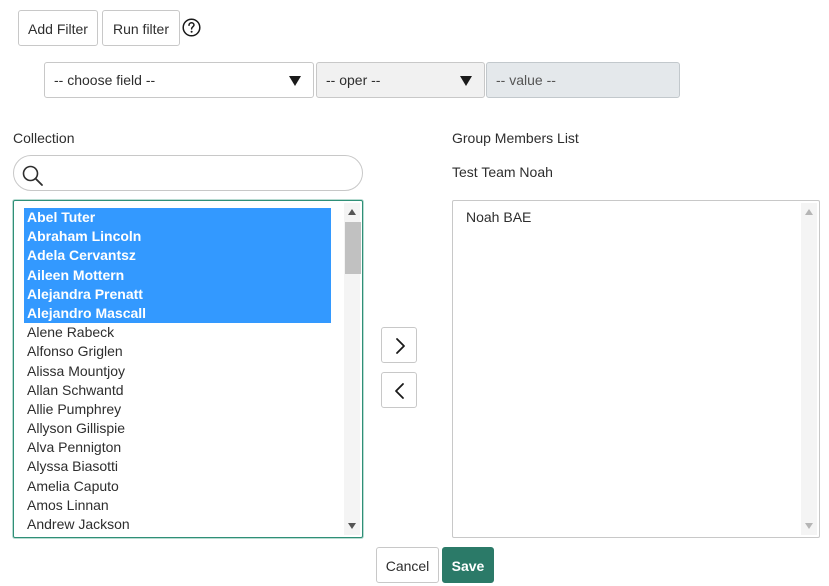 The image size is (829, 586). What do you see at coordinates (105, 80) in the screenshot?
I see `choose-field-value: -- choose field --` at bounding box center [105, 80].